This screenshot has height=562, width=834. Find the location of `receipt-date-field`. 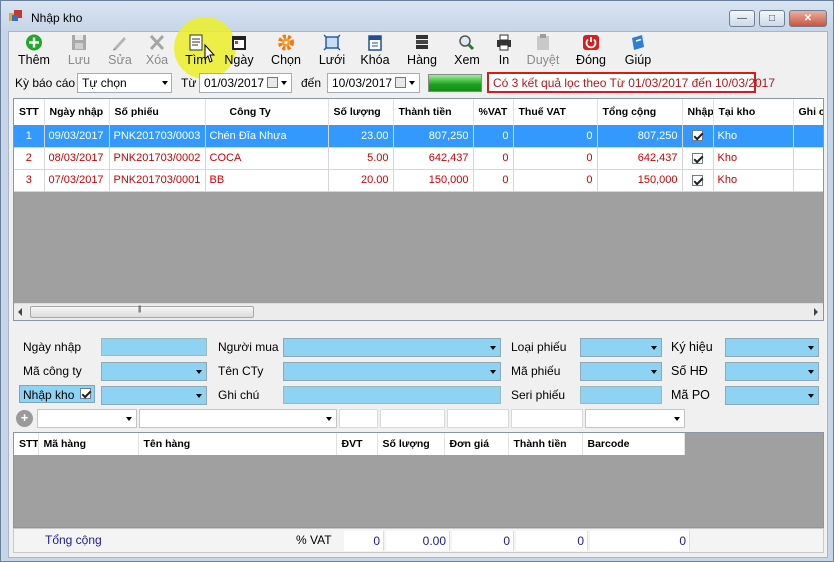

receipt-date-field is located at coordinates (154, 347).